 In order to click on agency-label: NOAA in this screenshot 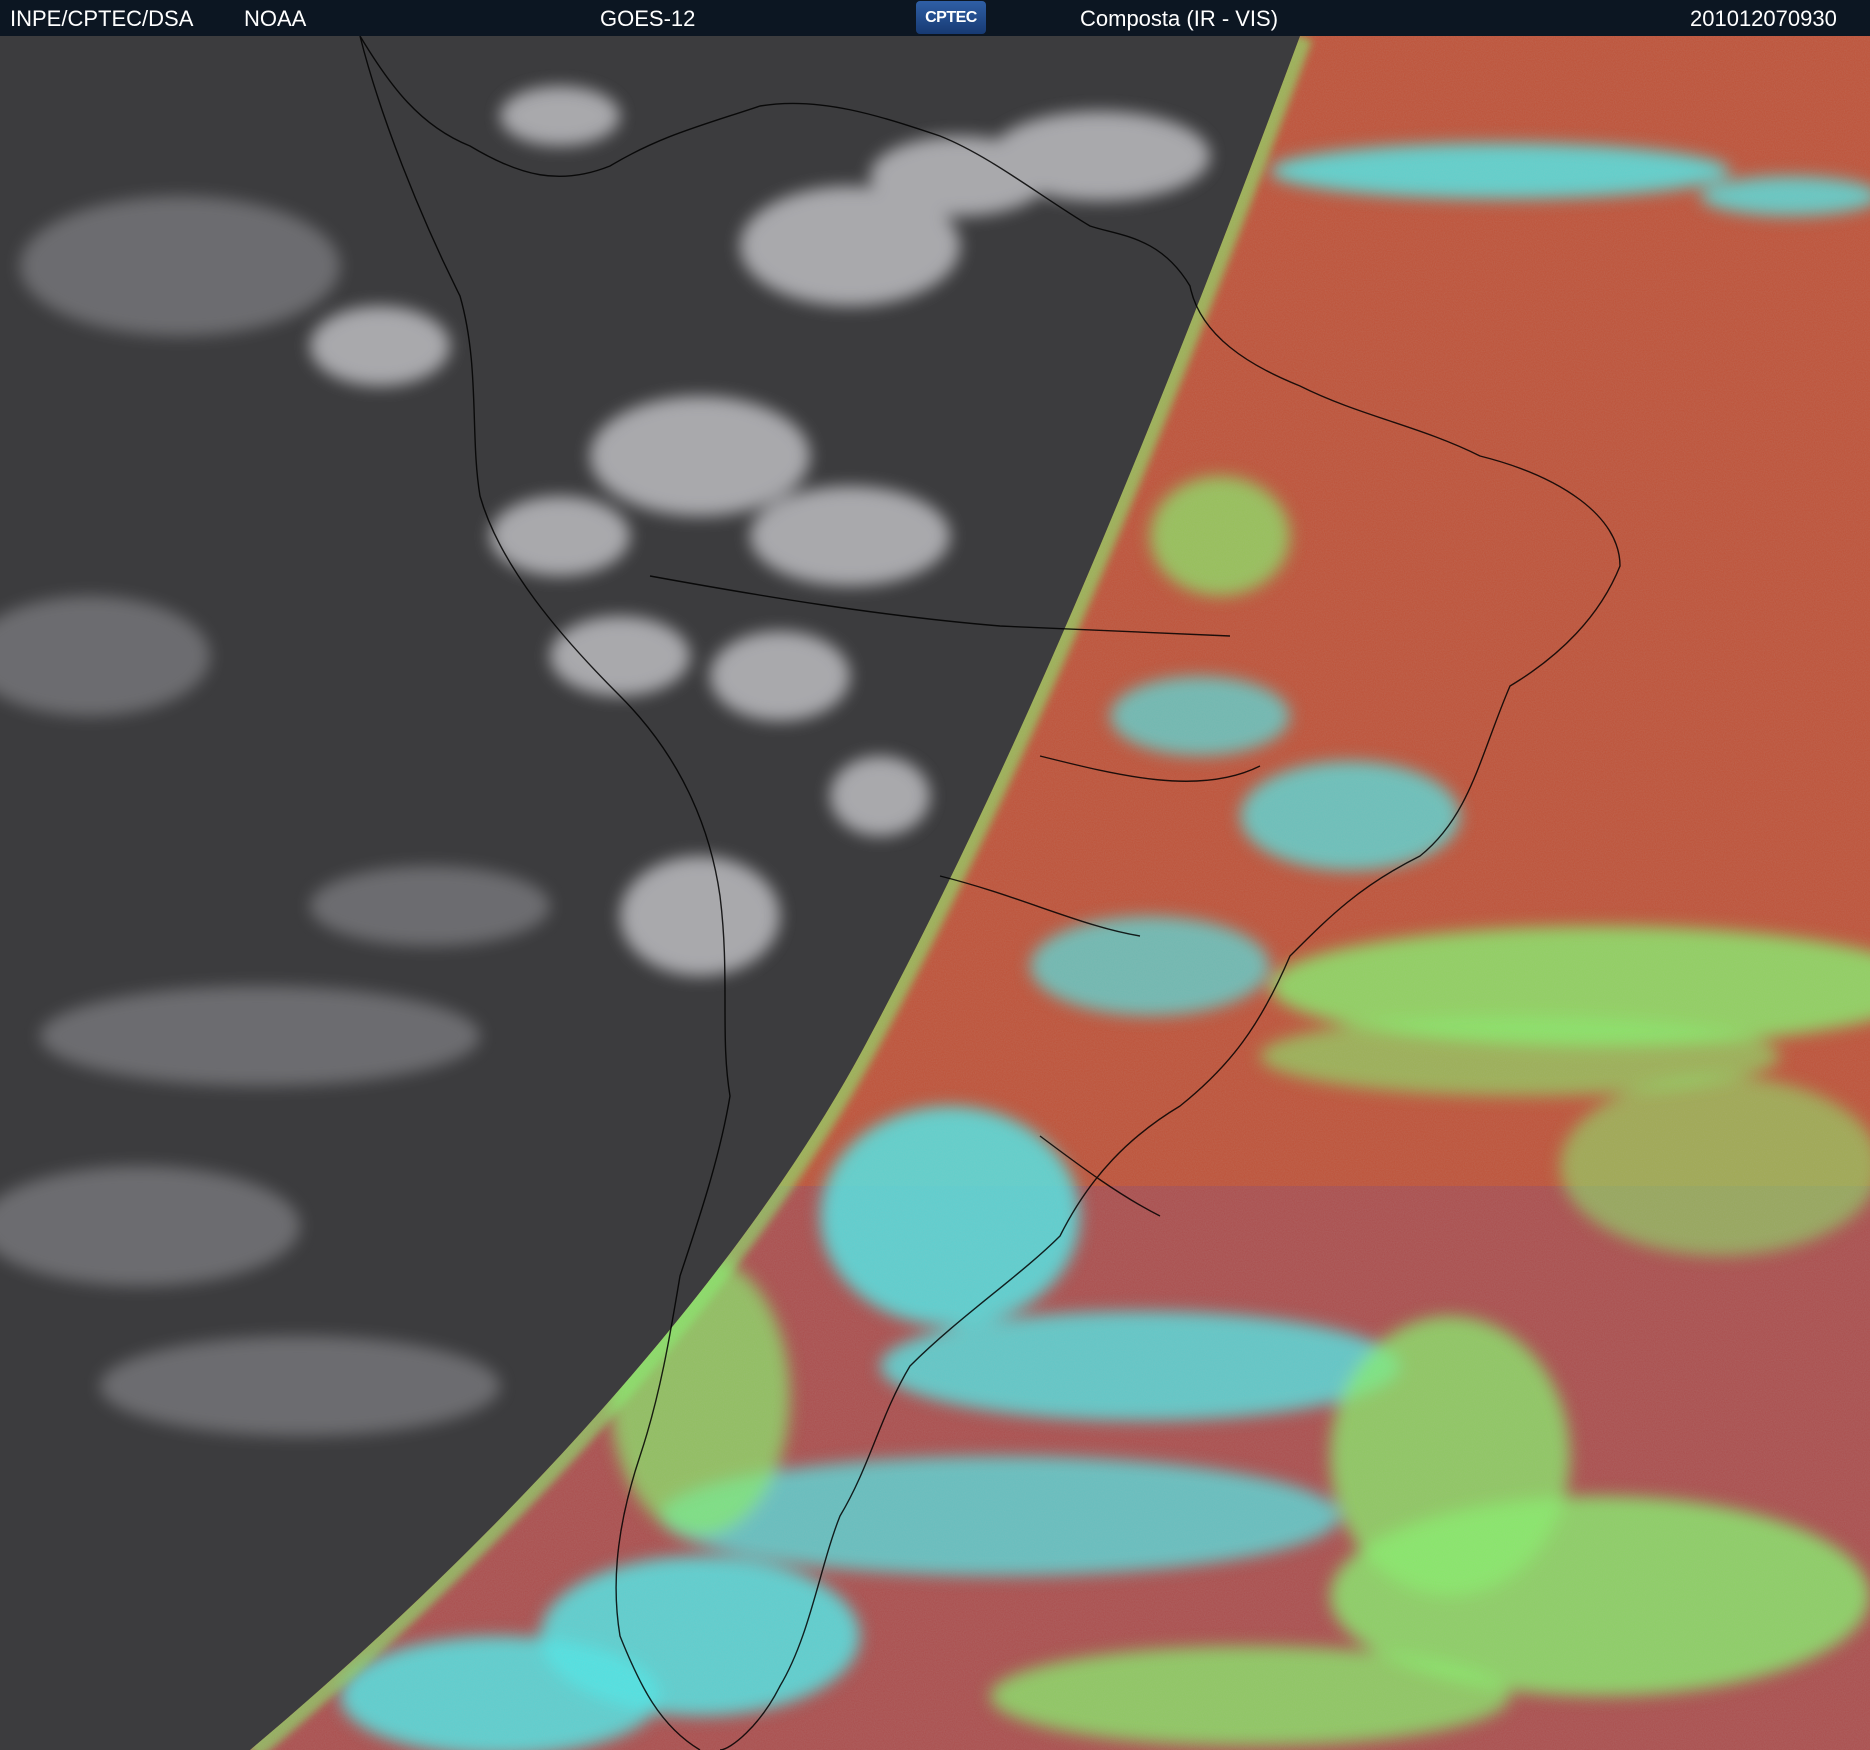, I will do `click(275, 18)`.